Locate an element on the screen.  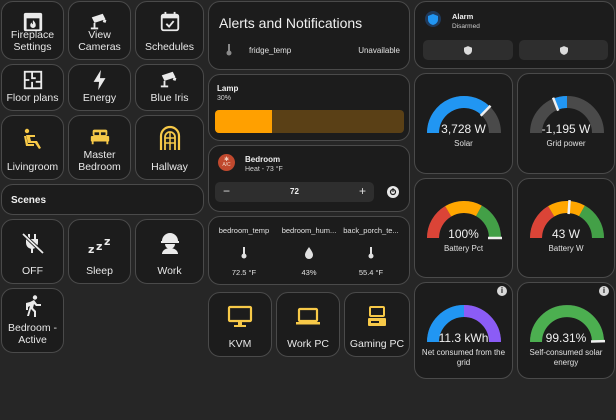
monitor-icon is located at coordinates (240, 318).